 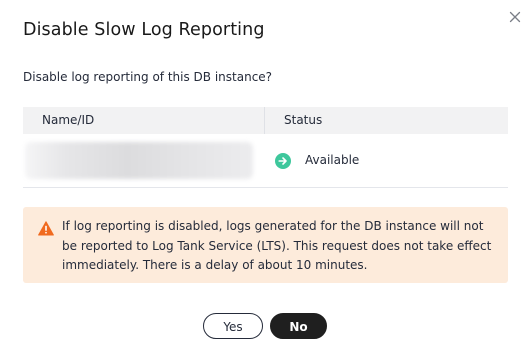 What do you see at coordinates (332, 160) in the screenshot?
I see `status-value: Available` at bounding box center [332, 160].